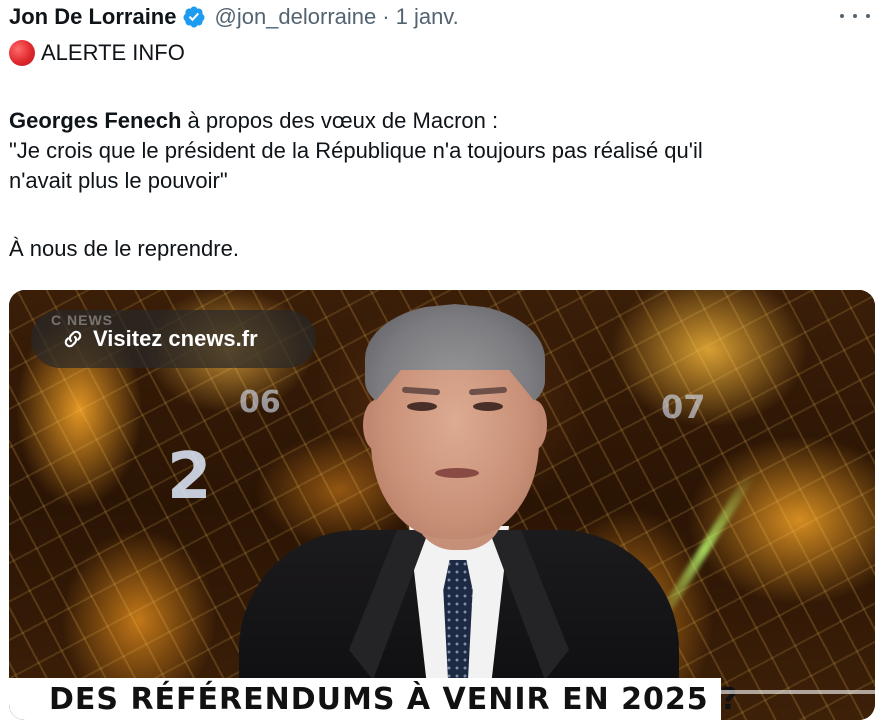 The image size is (884, 720). I want to click on more-horizontal-icon, so click(855, 16).